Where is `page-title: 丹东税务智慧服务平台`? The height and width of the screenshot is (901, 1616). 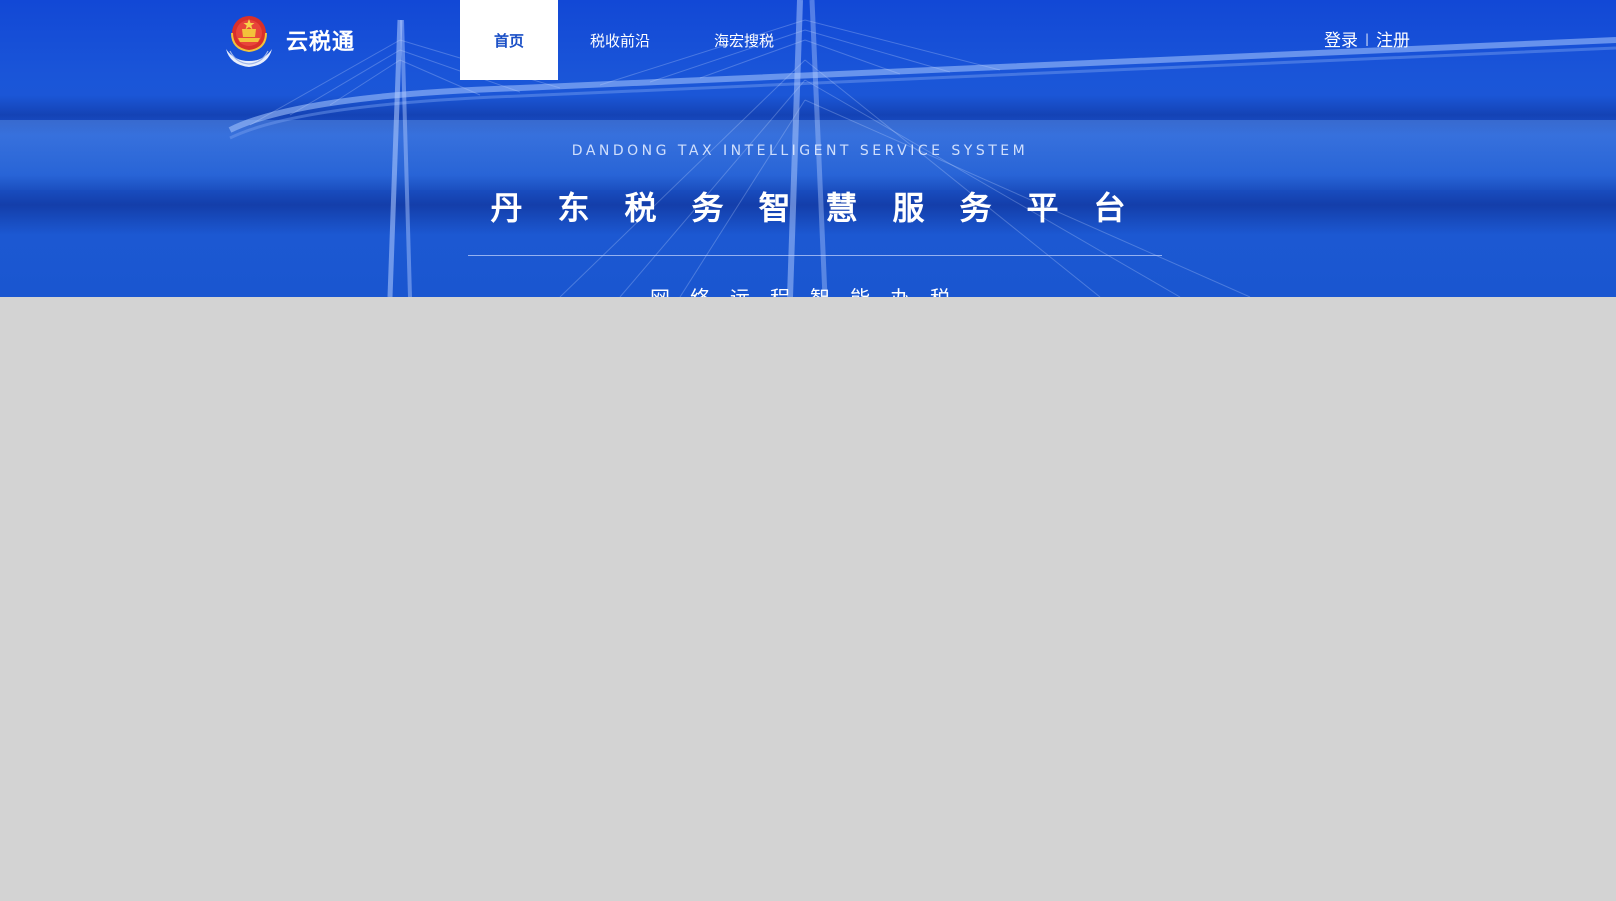 page-title: 丹东税务智慧服务平台 is located at coordinates (825, 208).